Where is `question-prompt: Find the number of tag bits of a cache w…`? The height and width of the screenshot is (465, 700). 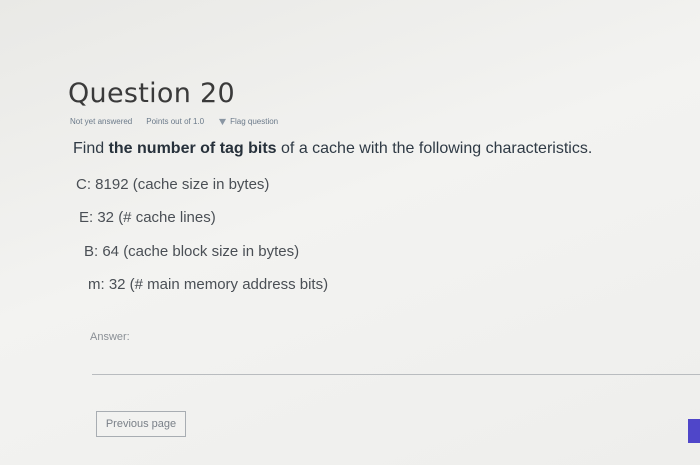
question-prompt: Find the number of tag bits of a cache w… is located at coordinates (332, 149).